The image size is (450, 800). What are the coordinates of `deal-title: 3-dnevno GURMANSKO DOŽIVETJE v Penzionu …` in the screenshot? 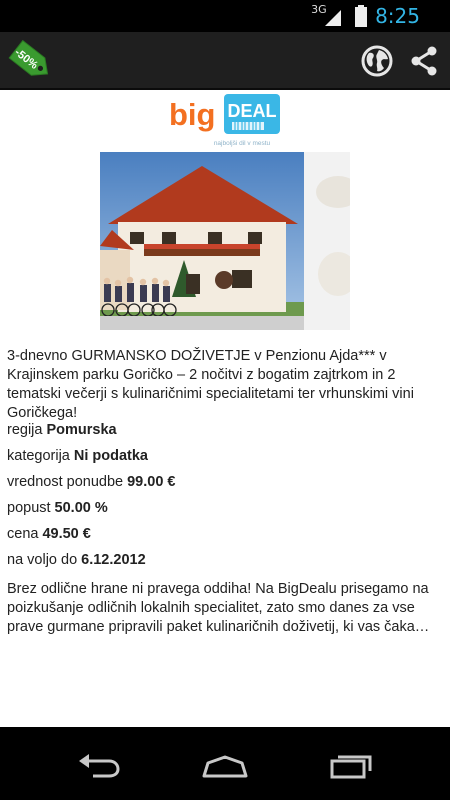 It's located at (210, 384).